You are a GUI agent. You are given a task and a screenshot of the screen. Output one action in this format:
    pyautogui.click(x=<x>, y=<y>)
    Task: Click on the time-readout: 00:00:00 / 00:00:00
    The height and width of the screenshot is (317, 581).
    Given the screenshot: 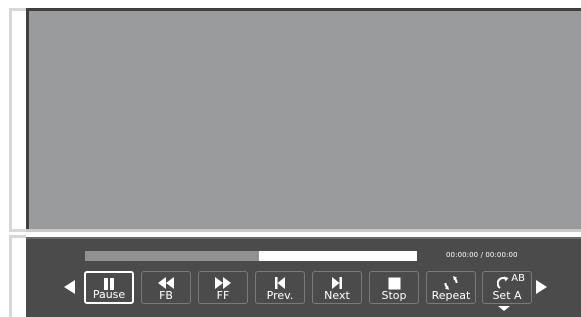 What is the action you would take?
    pyautogui.click(x=482, y=255)
    